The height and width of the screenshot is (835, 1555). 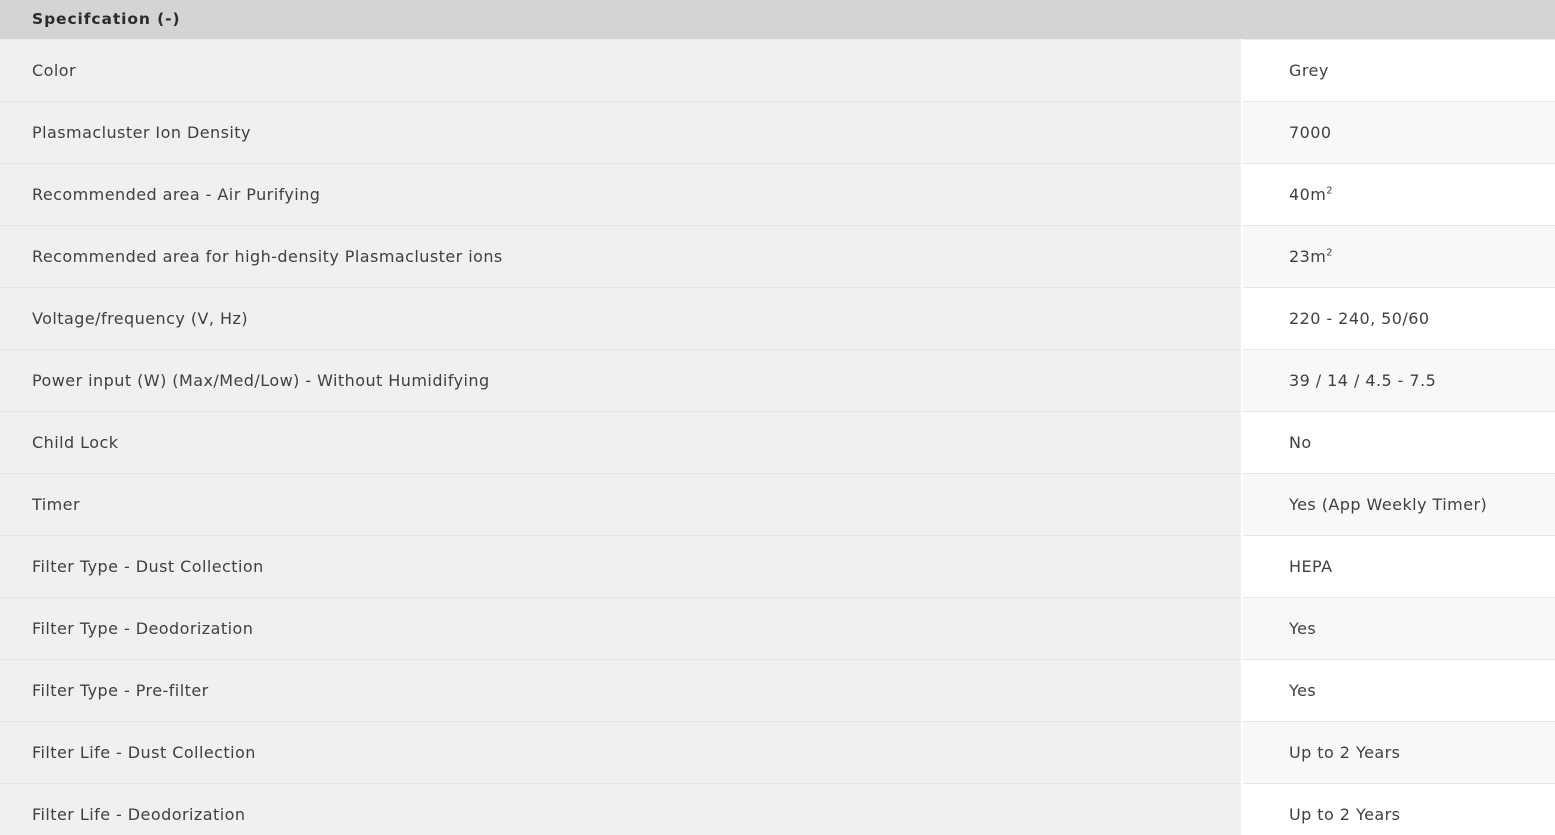 What do you see at coordinates (621, 628) in the screenshot?
I see `spec-label-cell: Filter Type - Deodorization` at bounding box center [621, 628].